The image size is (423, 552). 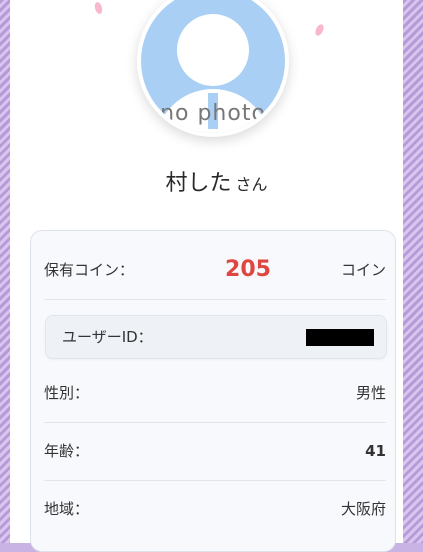 I want to click on avatar-image: no photo, so click(x=213, y=66).